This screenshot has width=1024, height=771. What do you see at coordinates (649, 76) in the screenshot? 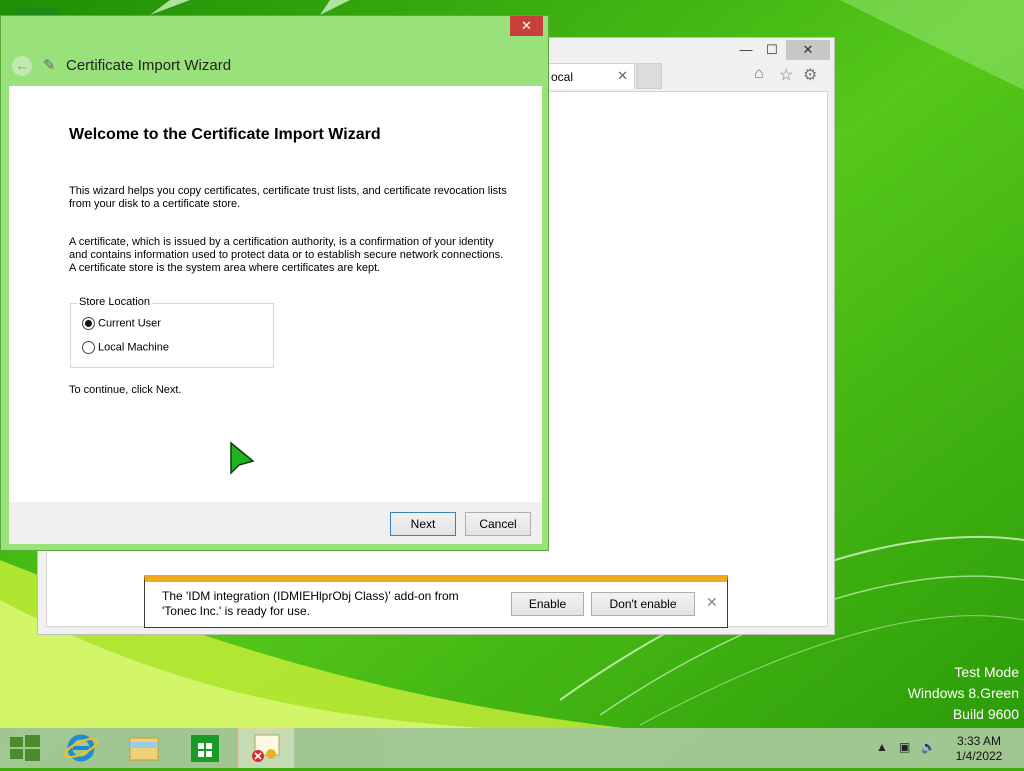
I see `new-tab-button` at bounding box center [649, 76].